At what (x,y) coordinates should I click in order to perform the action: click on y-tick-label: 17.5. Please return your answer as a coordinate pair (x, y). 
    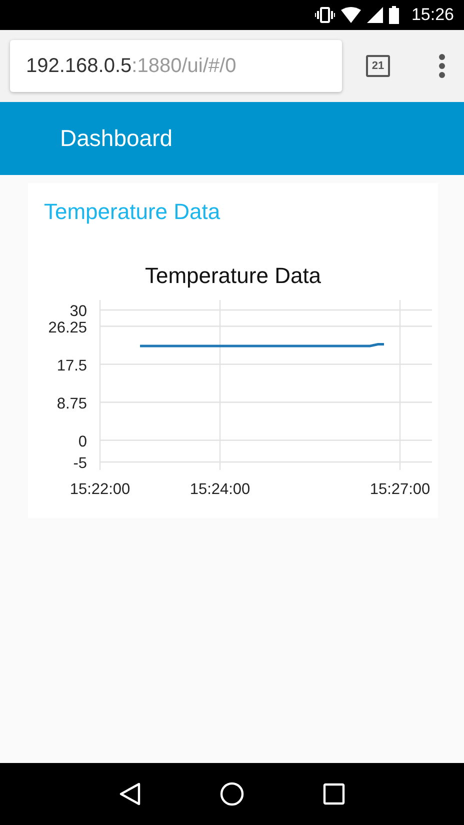
    Looking at the image, I should click on (71, 365).